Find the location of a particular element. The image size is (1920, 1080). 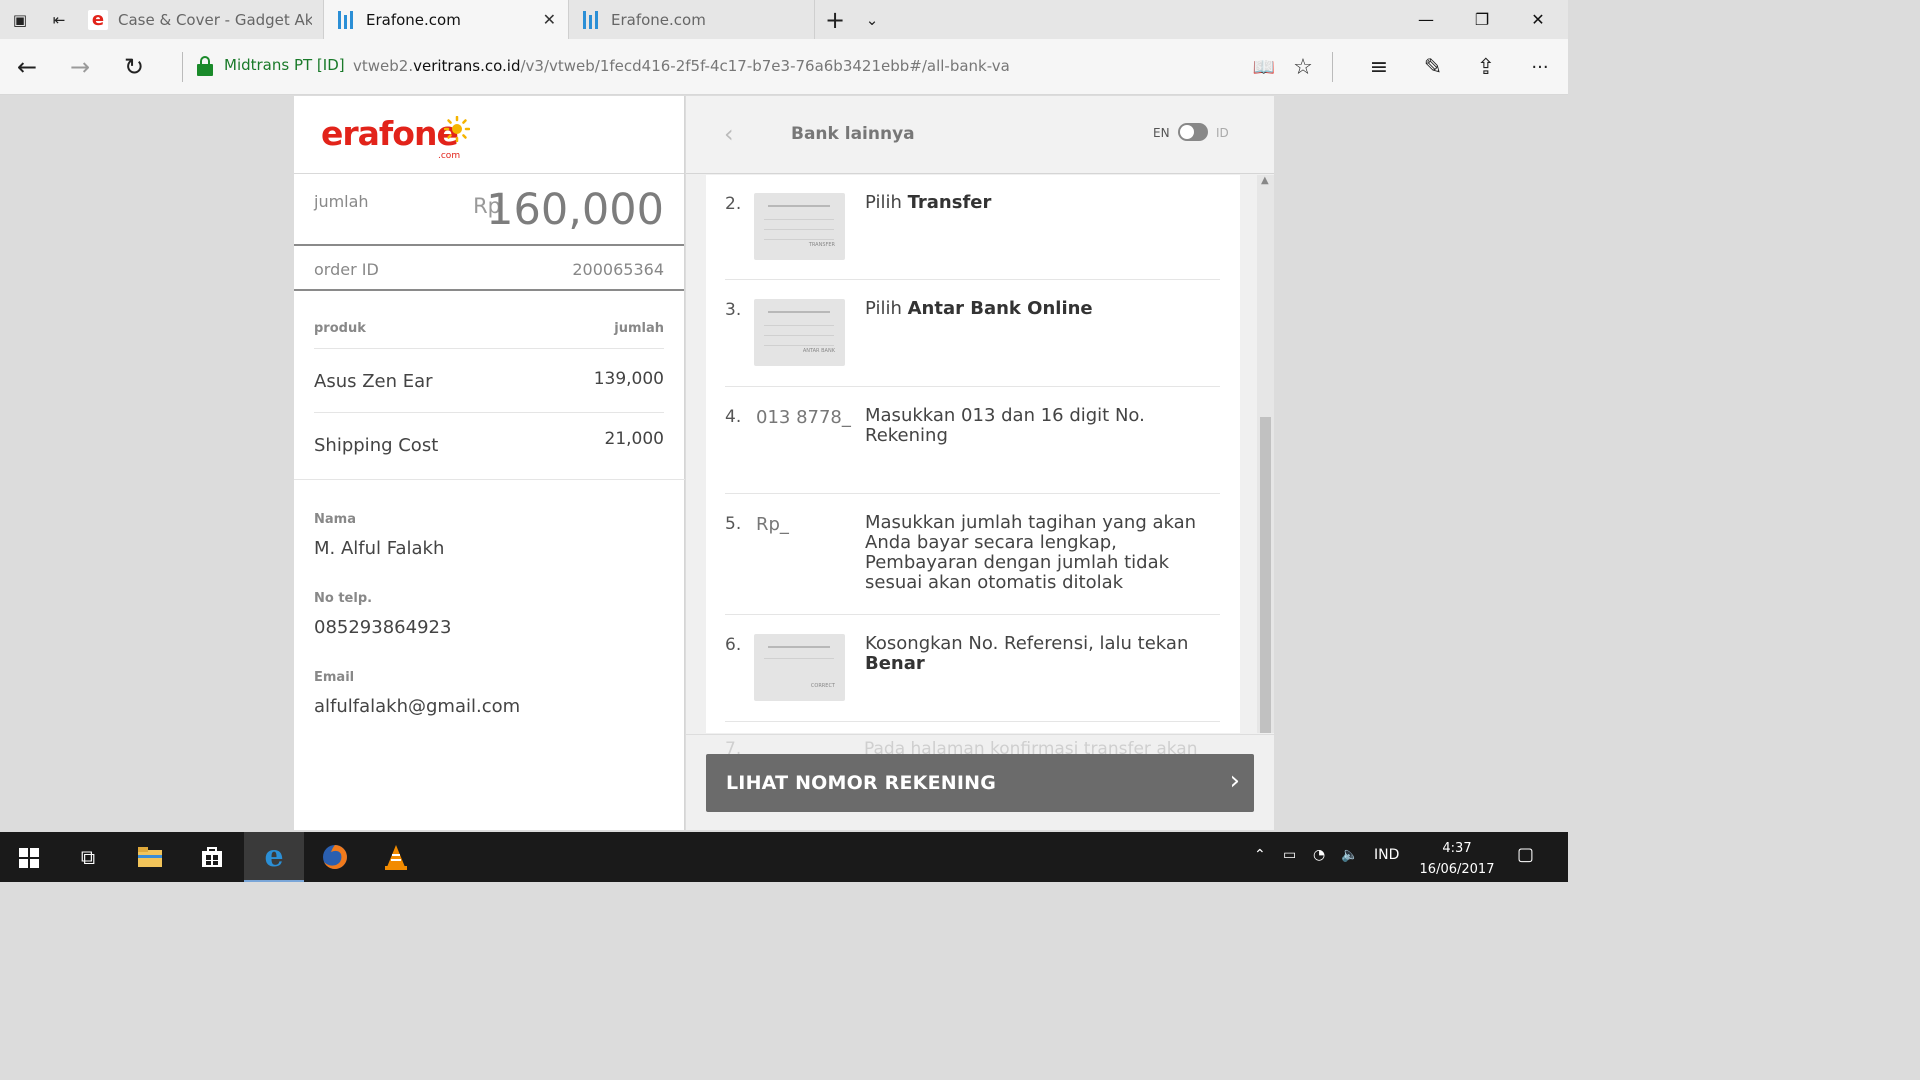

page-title: Bank lainnya is located at coordinates (853, 134).